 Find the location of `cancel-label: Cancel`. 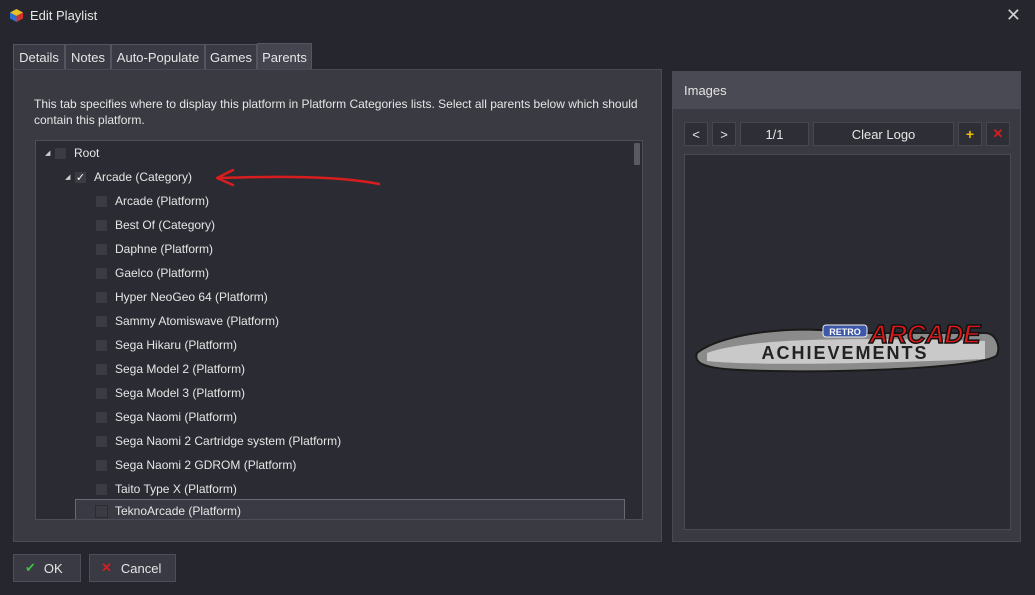

cancel-label: Cancel is located at coordinates (141, 568).